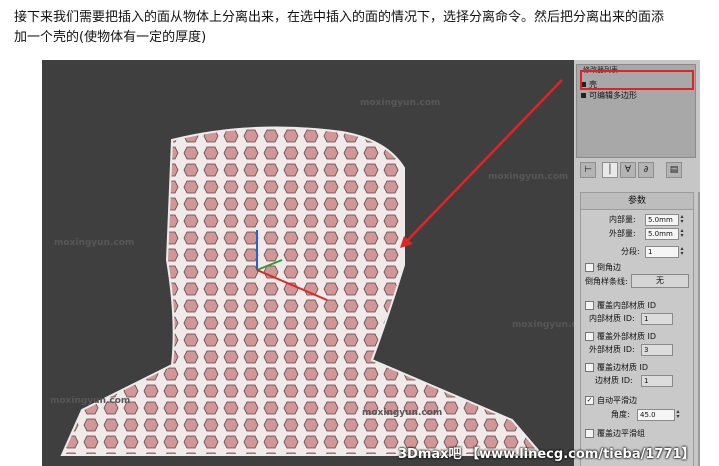 This screenshot has height=466, width=719. Describe the element at coordinates (588, 170) in the screenshot. I see `pin-stack-icon: ⊢` at that location.